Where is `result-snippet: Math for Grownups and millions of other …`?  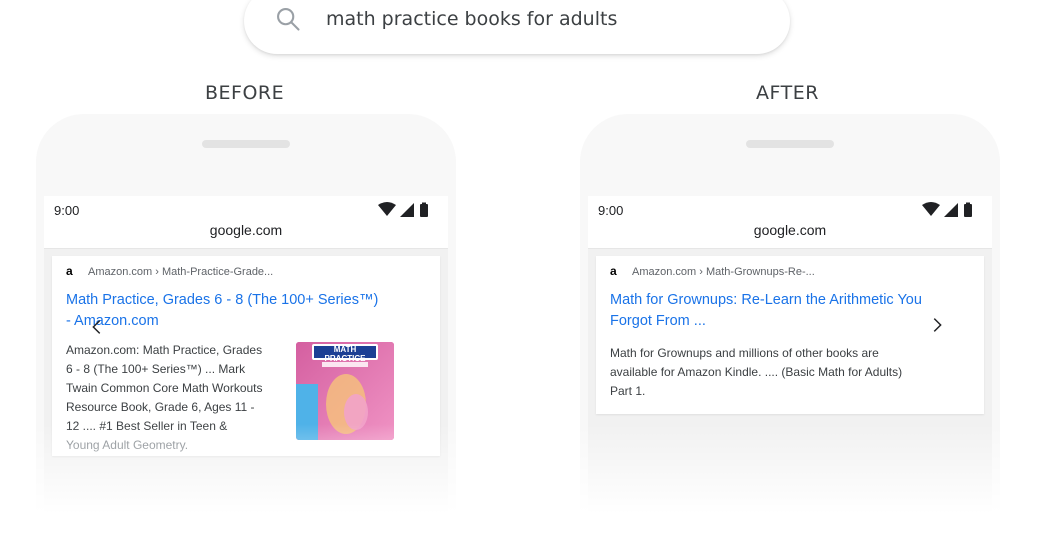
result-snippet: Math for Grownups and millions of other … is located at coordinates (756, 372).